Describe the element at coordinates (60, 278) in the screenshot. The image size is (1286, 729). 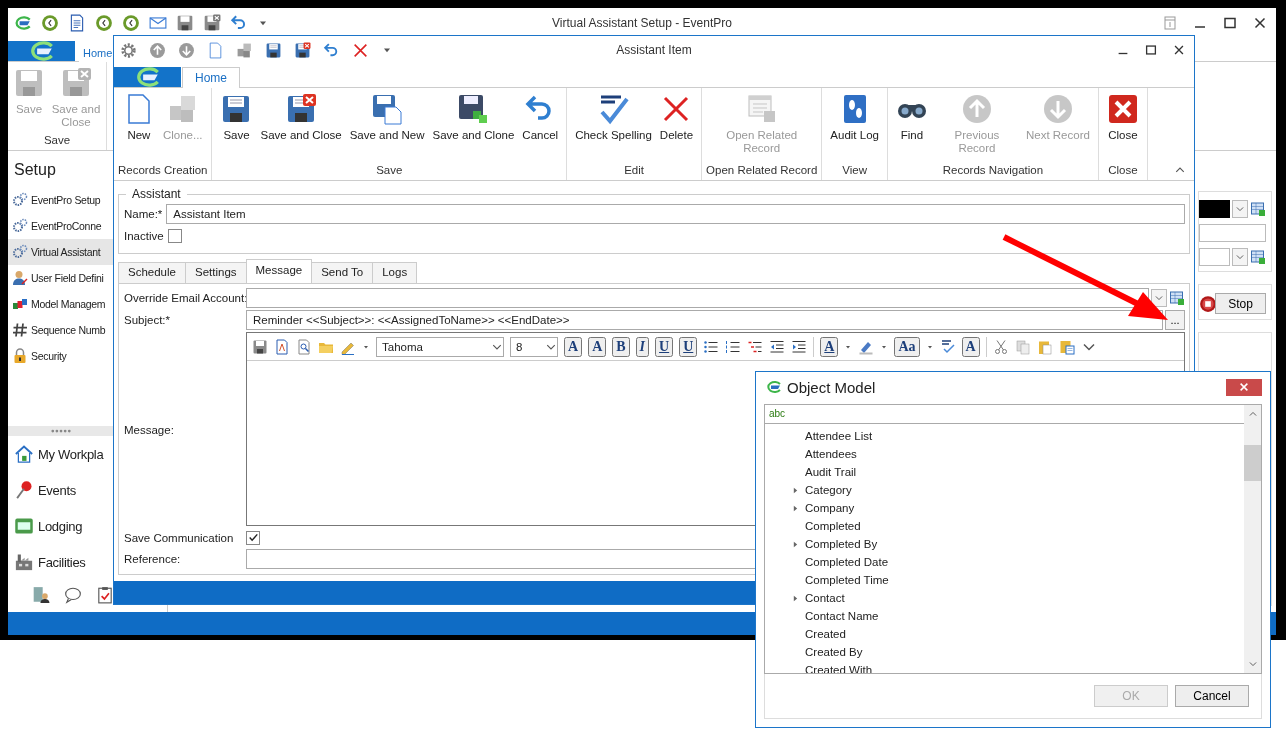
I see `nav-item: User Field Defini` at that location.